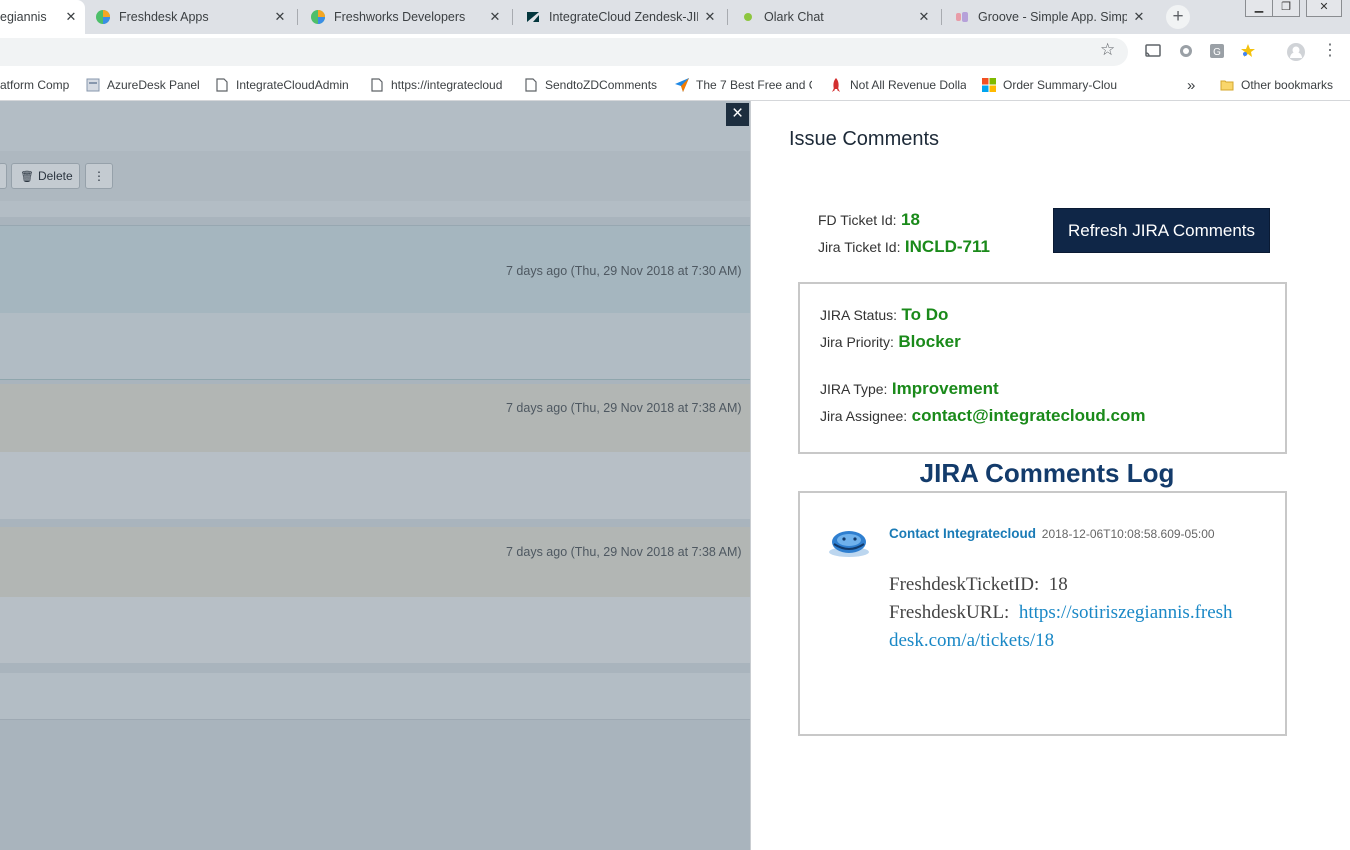  What do you see at coordinates (447, 85) in the screenshot?
I see `bookmark-label: https://integratecloud` at bounding box center [447, 85].